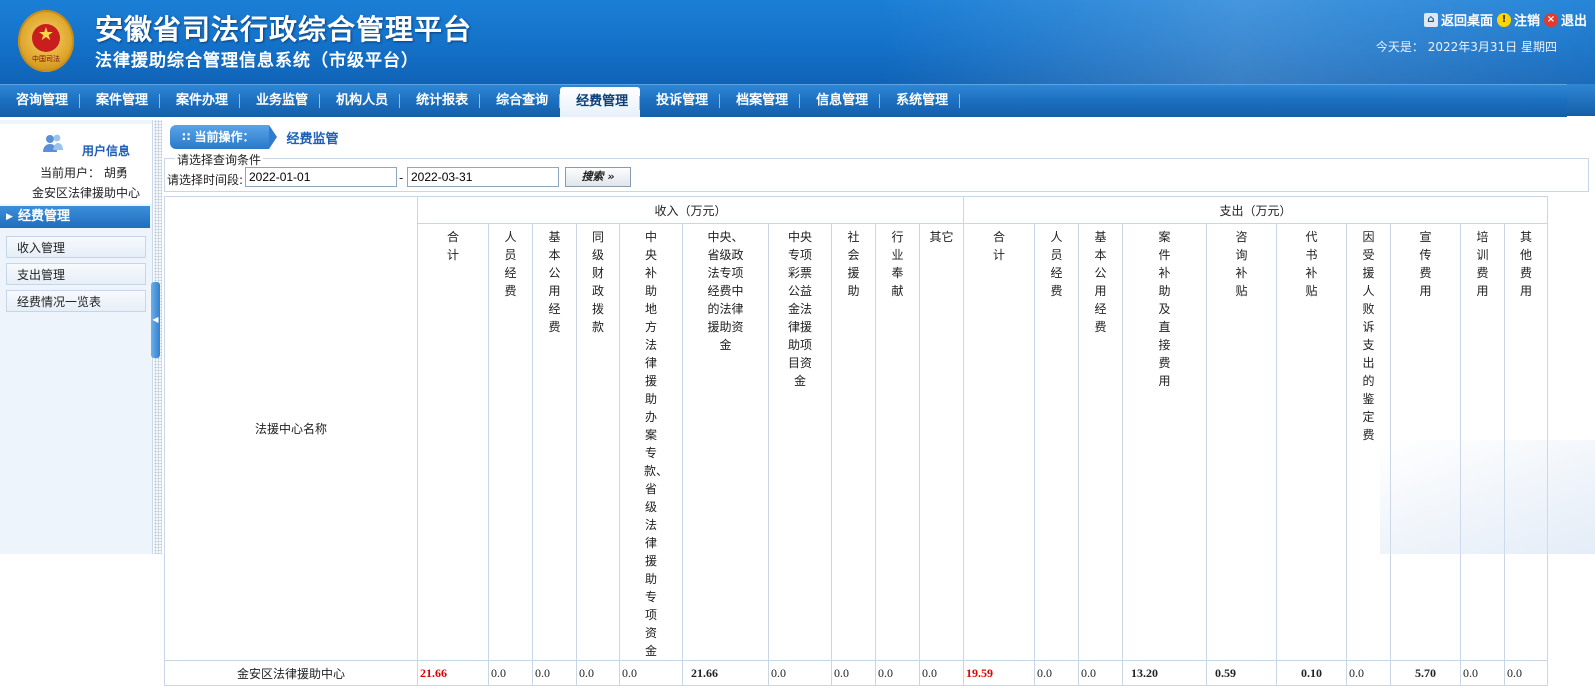 The width and height of the screenshot is (1595, 686). Describe the element at coordinates (1311, 264) in the screenshot. I see `col-expense-writing-label: 代书补贴` at that location.